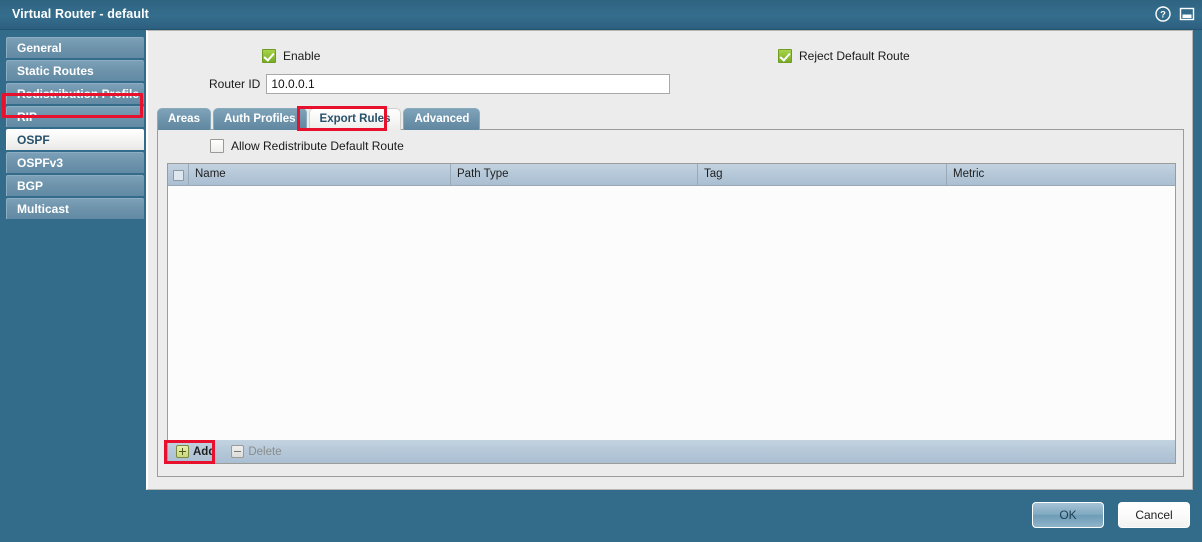  I want to click on select-all-checkbox, so click(178, 175).